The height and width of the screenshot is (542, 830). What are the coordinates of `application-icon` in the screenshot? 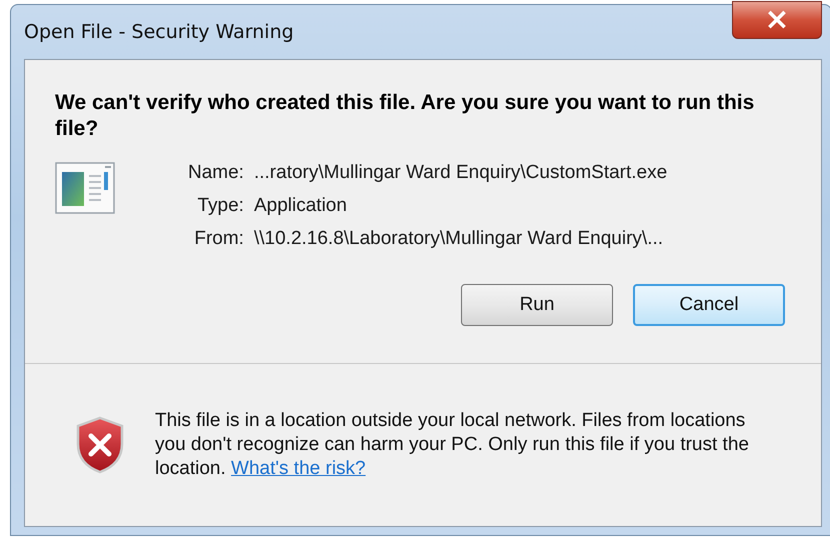 It's located at (85, 188).